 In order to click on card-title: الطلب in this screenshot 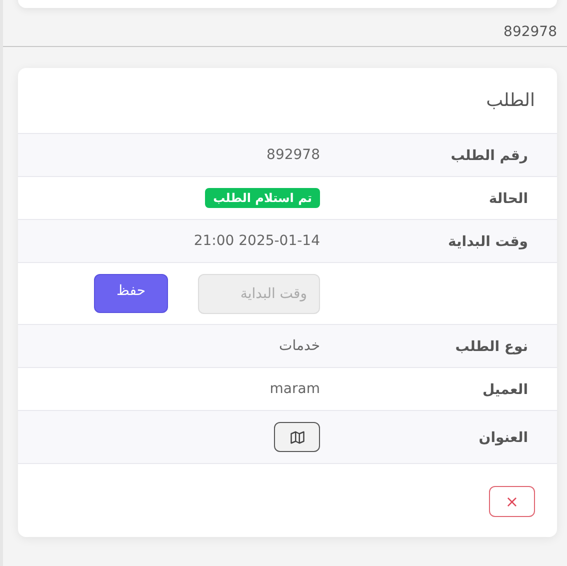, I will do `click(510, 101)`.